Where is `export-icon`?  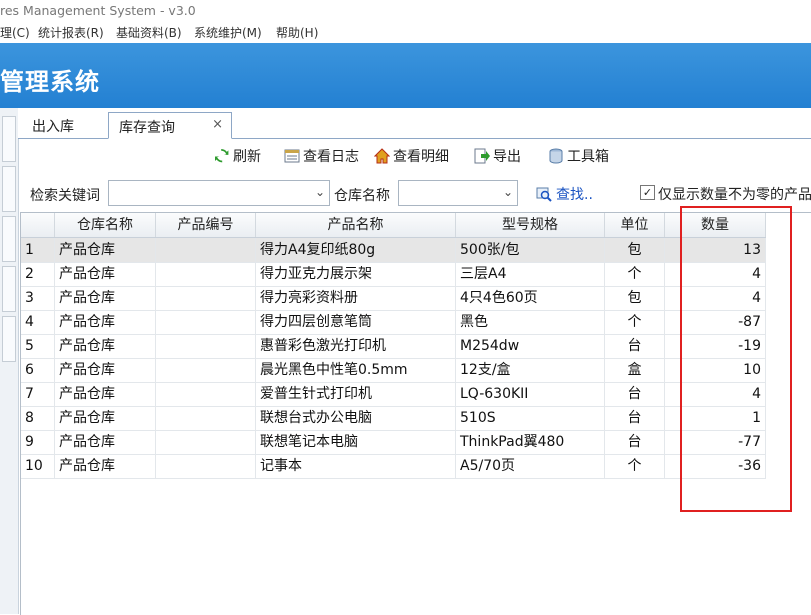
export-icon is located at coordinates (482, 156).